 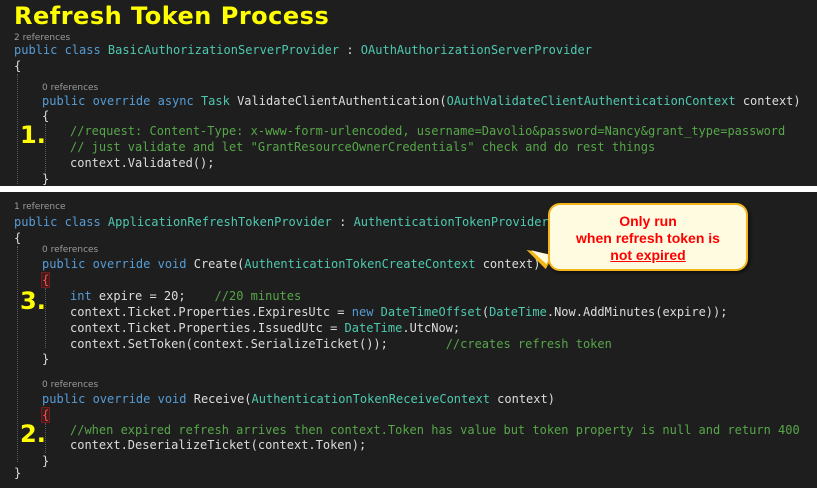 What do you see at coordinates (648, 255) in the screenshot?
I see `callout-emphasis: not expired` at bounding box center [648, 255].